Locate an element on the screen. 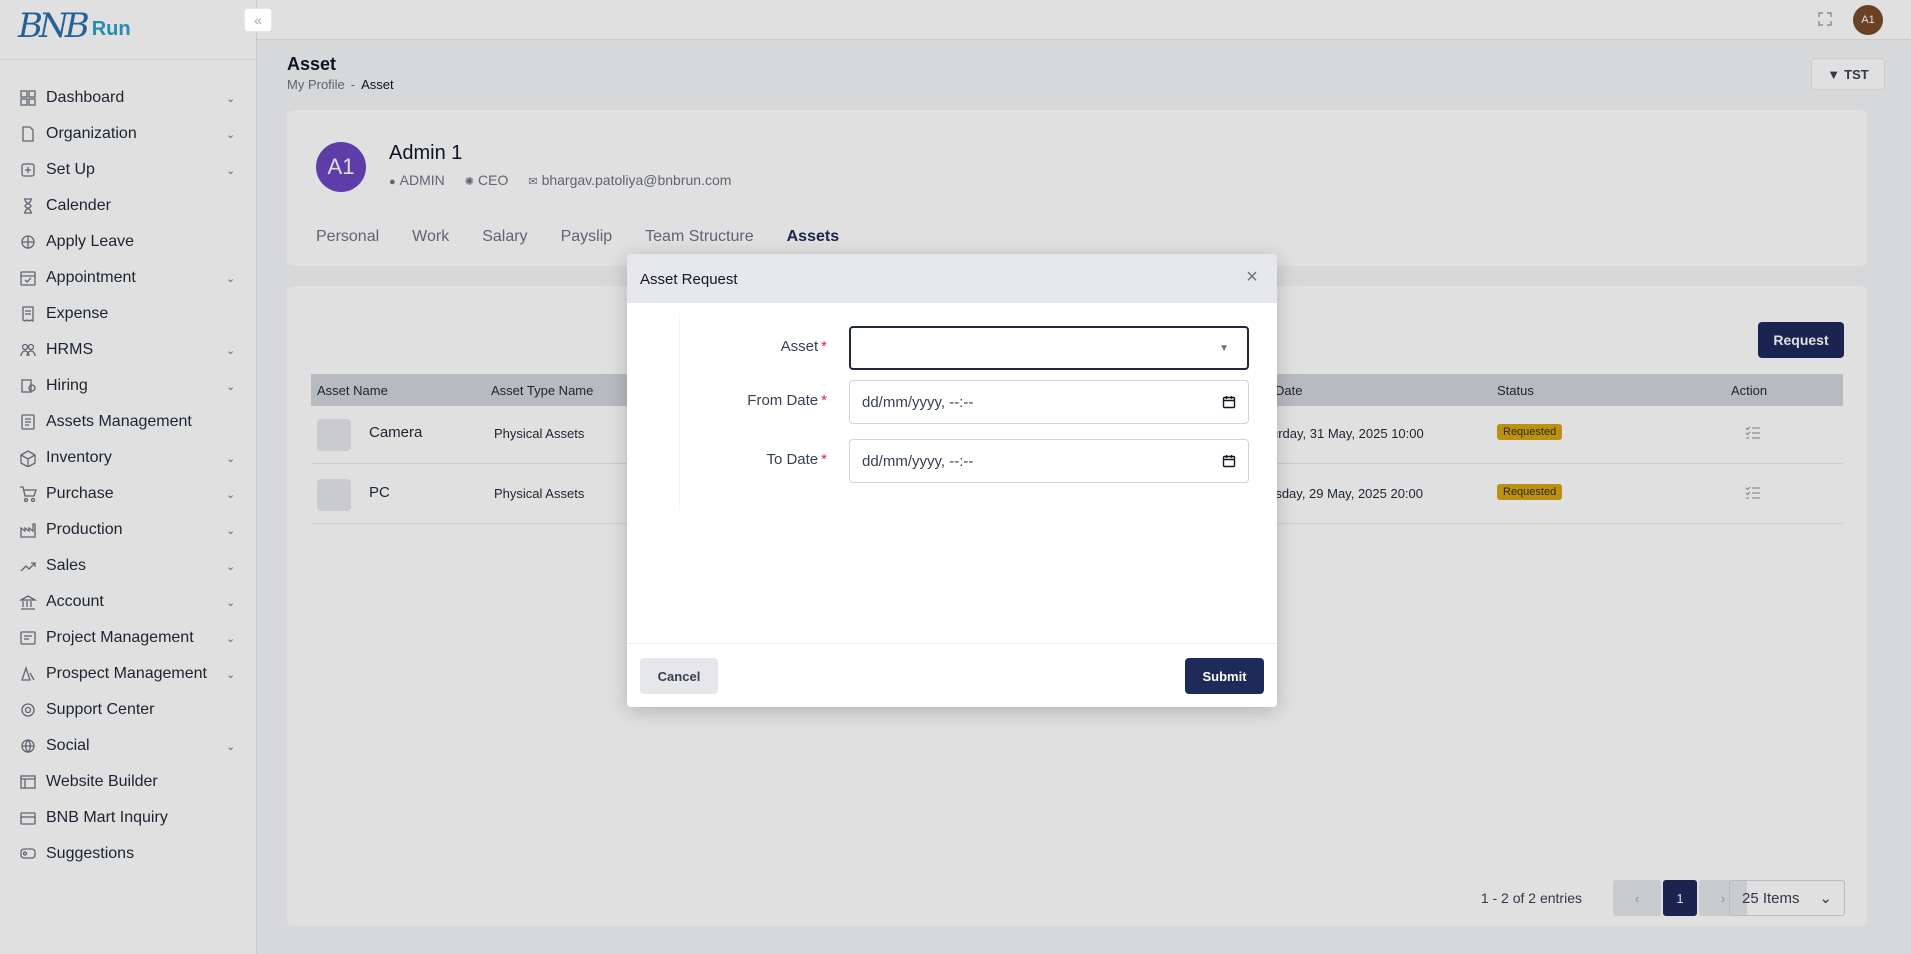 The image size is (1911, 954). double-chevron-left-icon: « is located at coordinates (258, 20).